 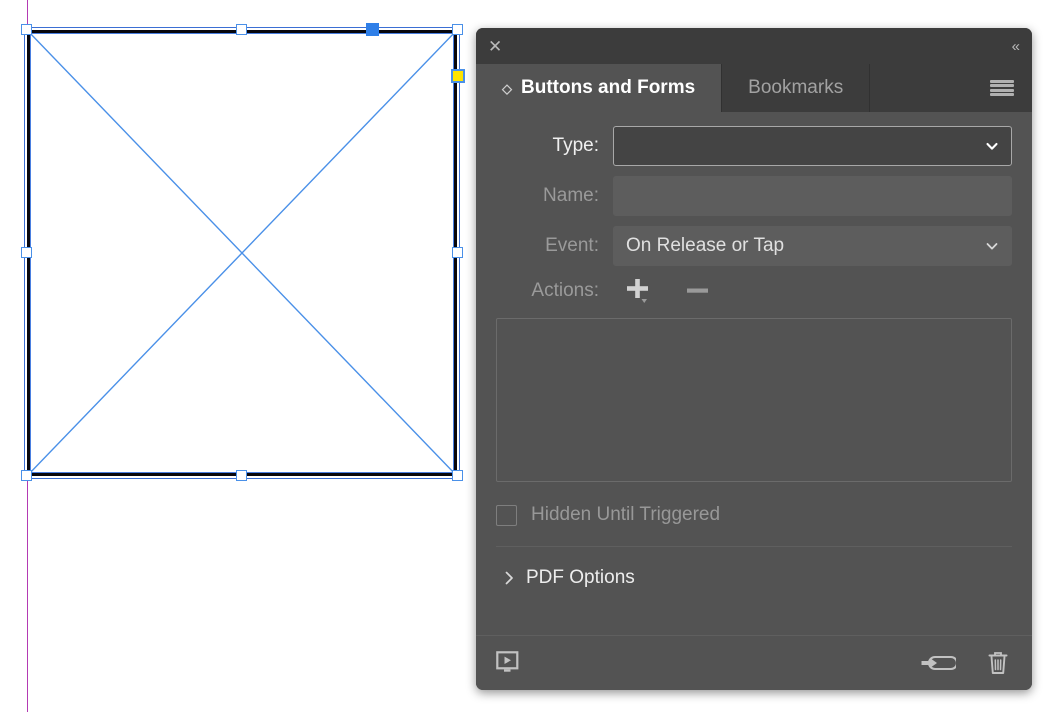 What do you see at coordinates (938, 663) in the screenshot?
I see `convert-to-button-icon` at bounding box center [938, 663].